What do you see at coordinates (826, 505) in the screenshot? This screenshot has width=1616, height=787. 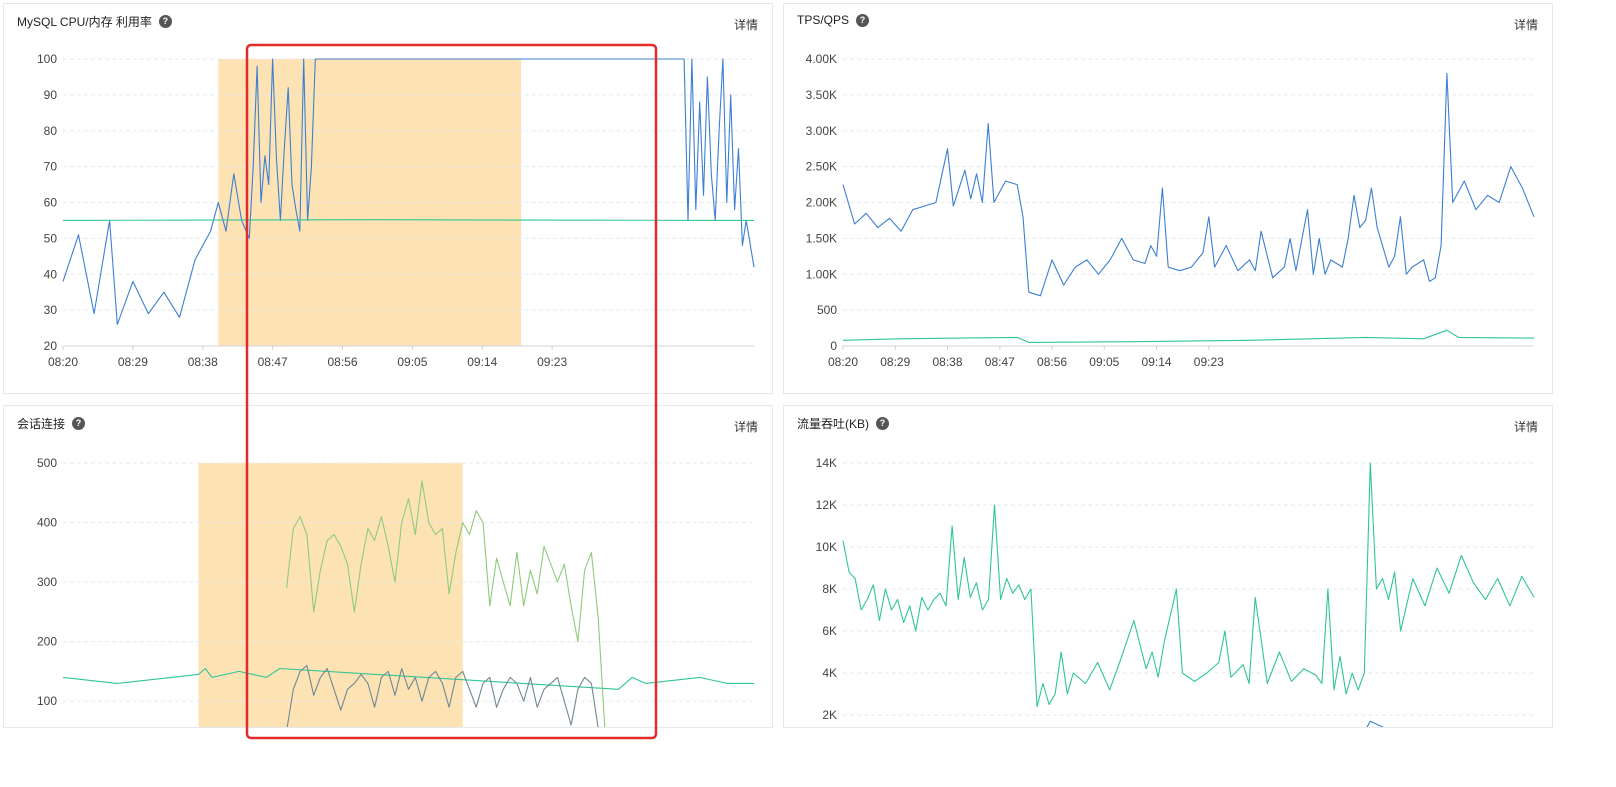 I see `y-tick-label: 12K` at bounding box center [826, 505].